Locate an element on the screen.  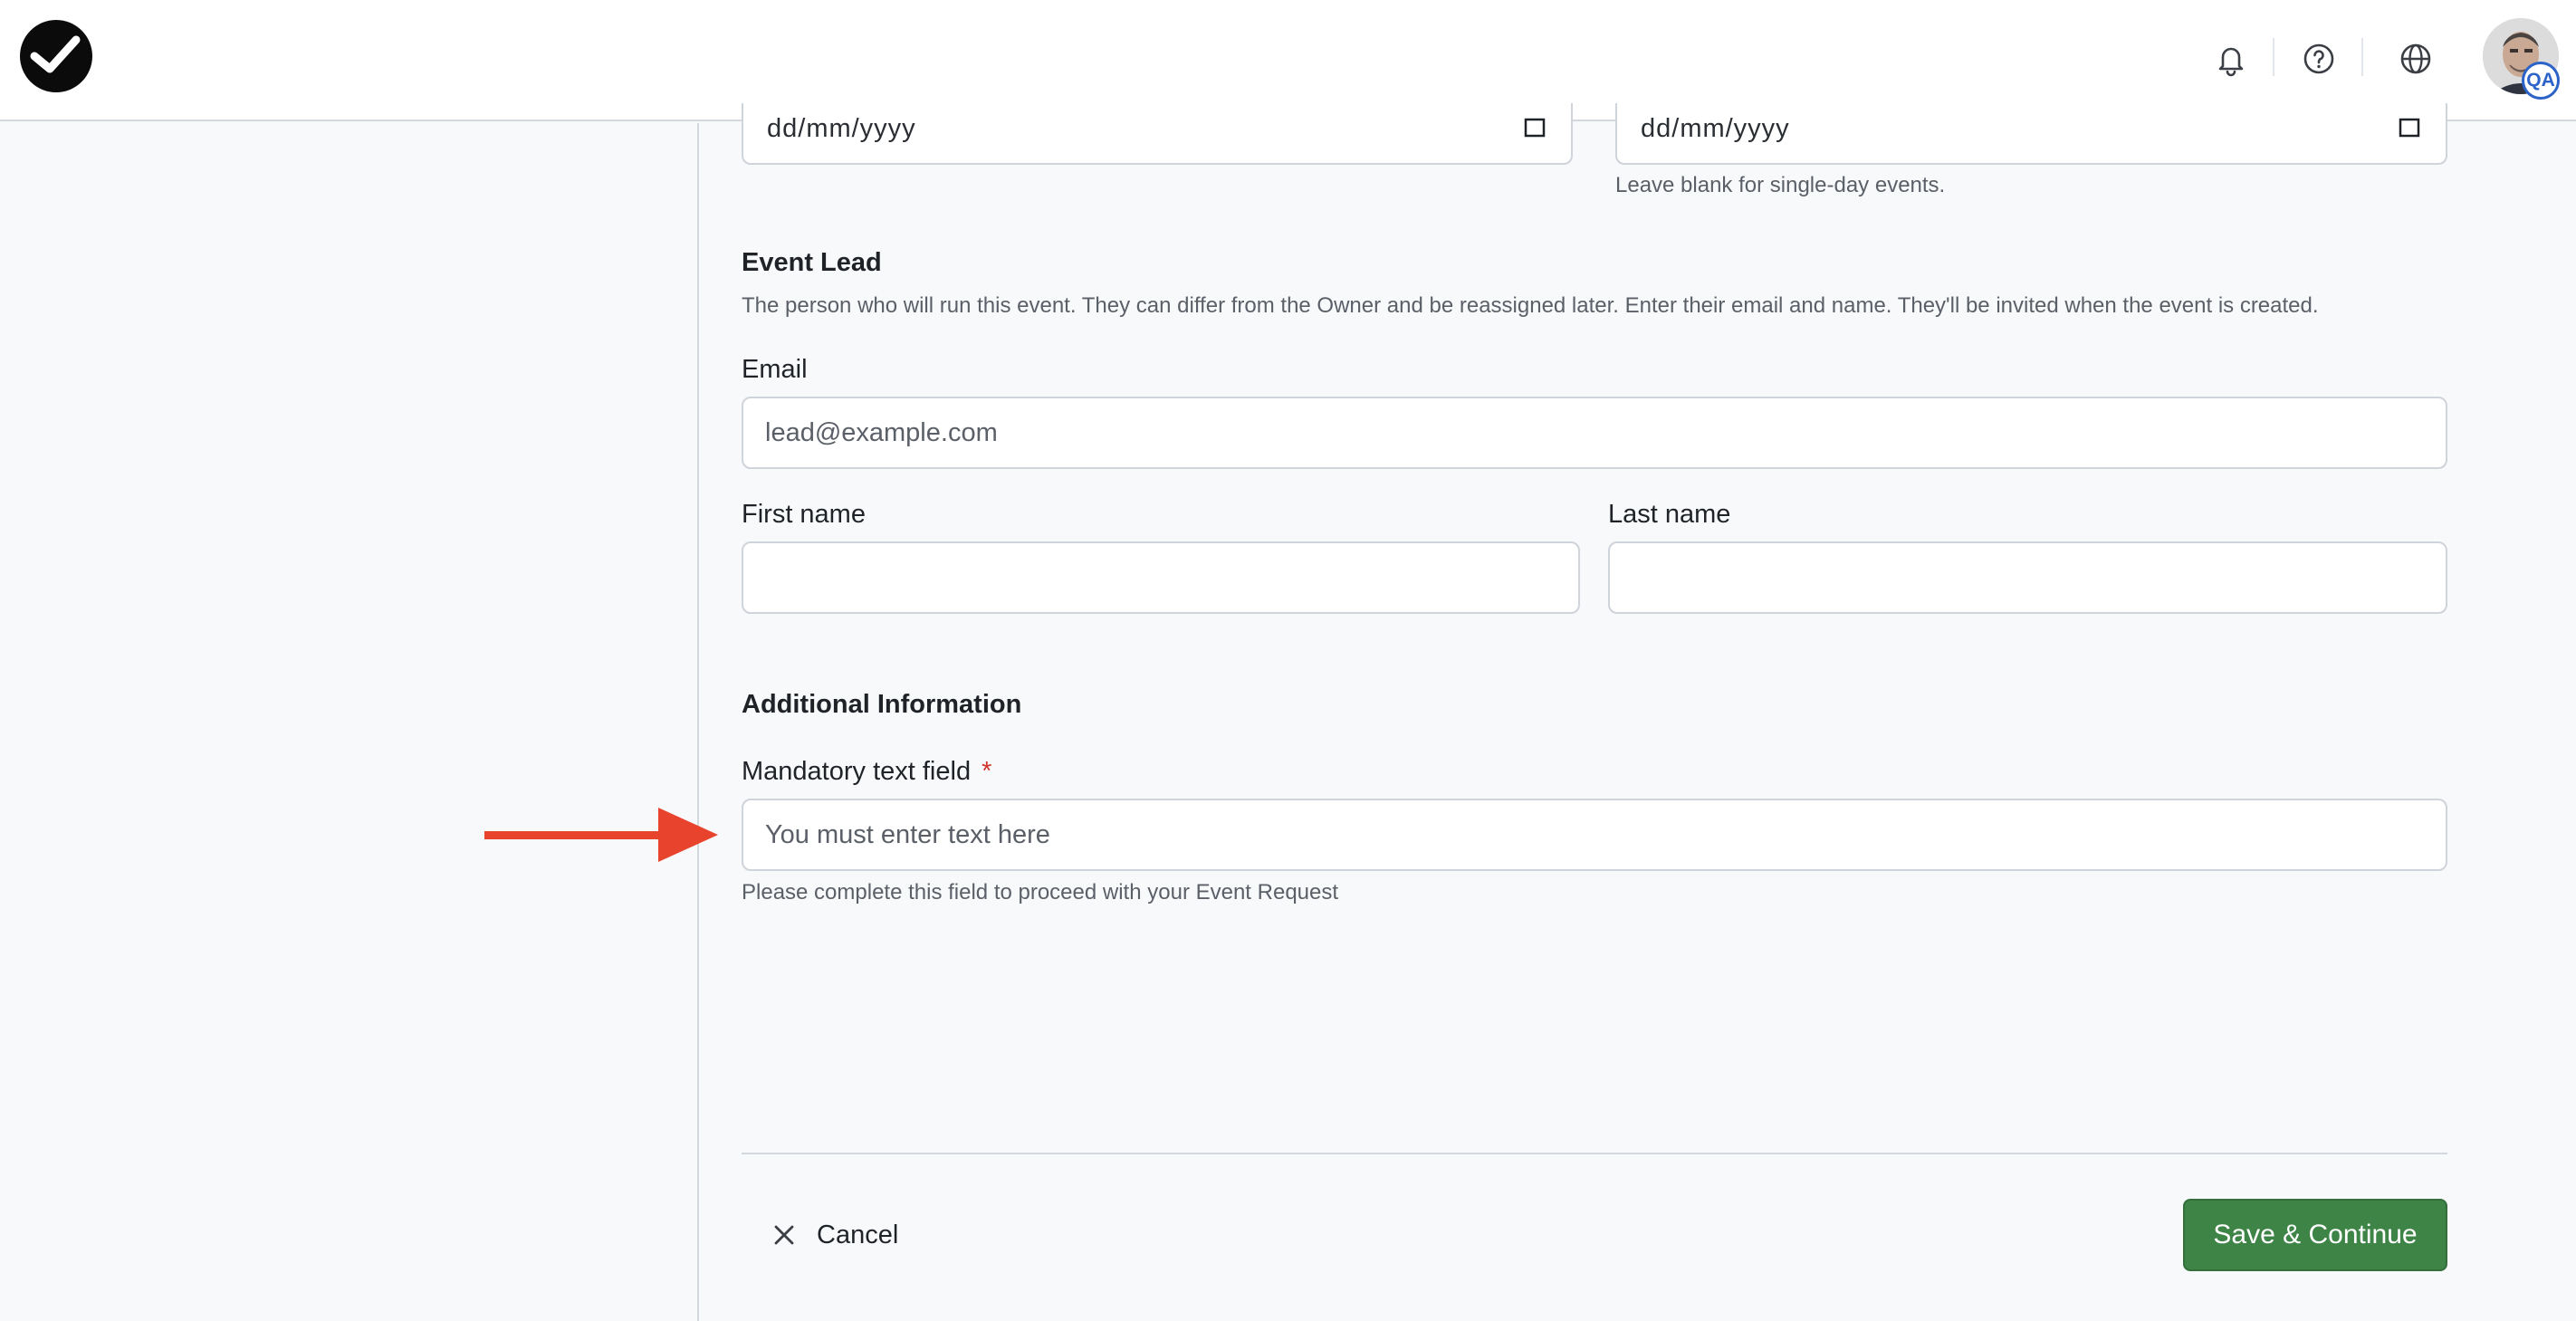
mandatory-field-label-text: Mandatory text field is located at coordinates (857, 771).